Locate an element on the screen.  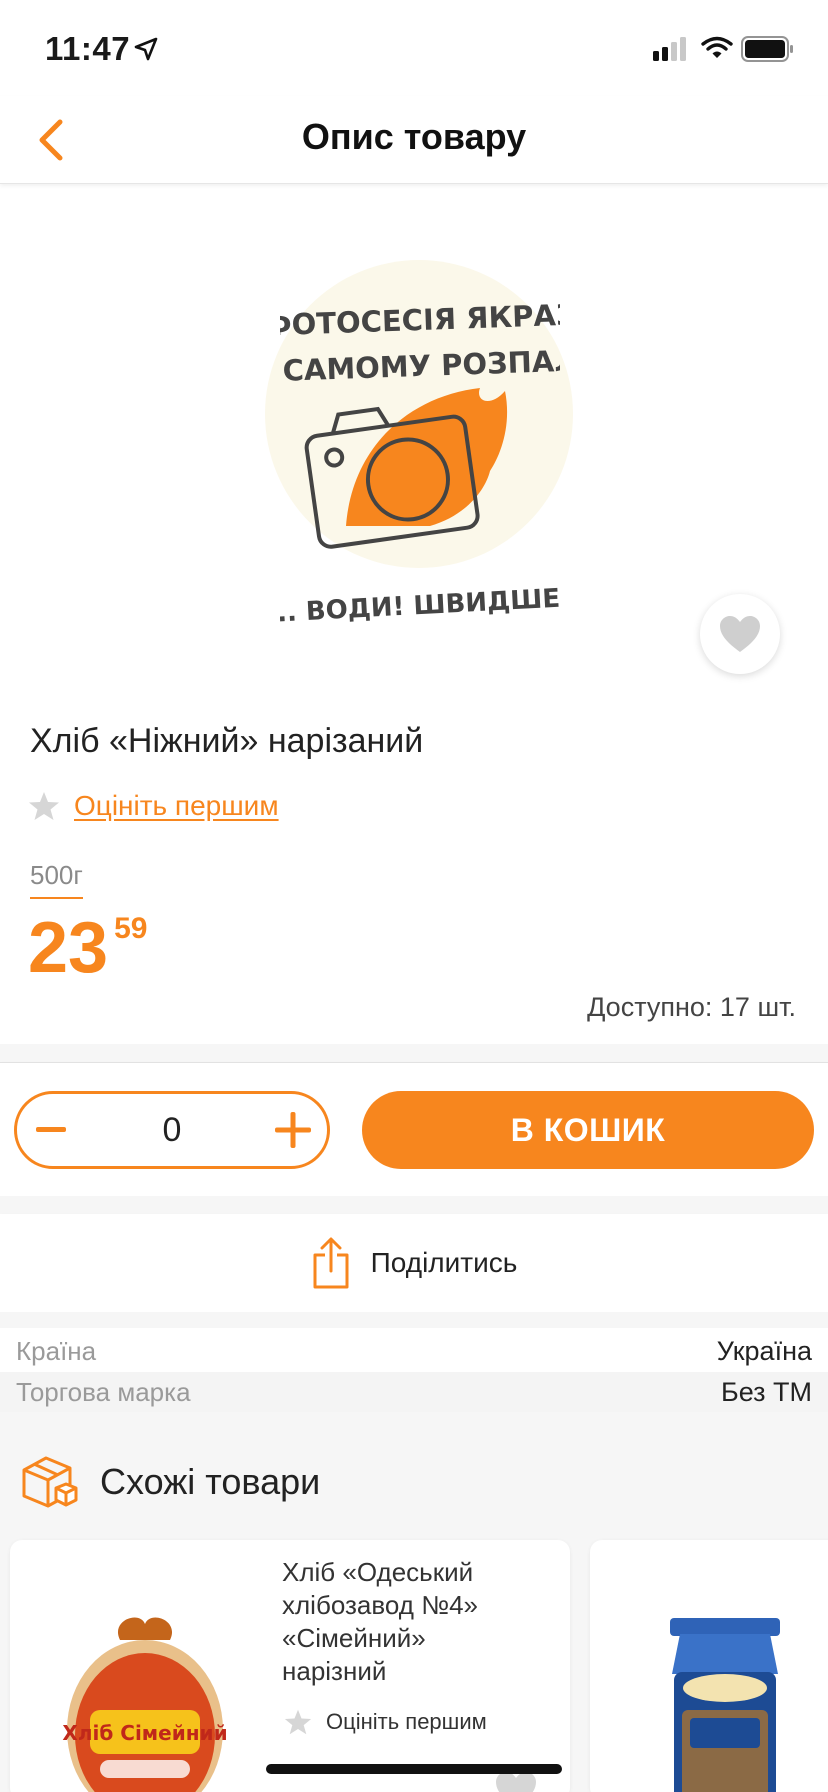
similar-products-header: Схожі товари is located at coordinates (170, 1482).